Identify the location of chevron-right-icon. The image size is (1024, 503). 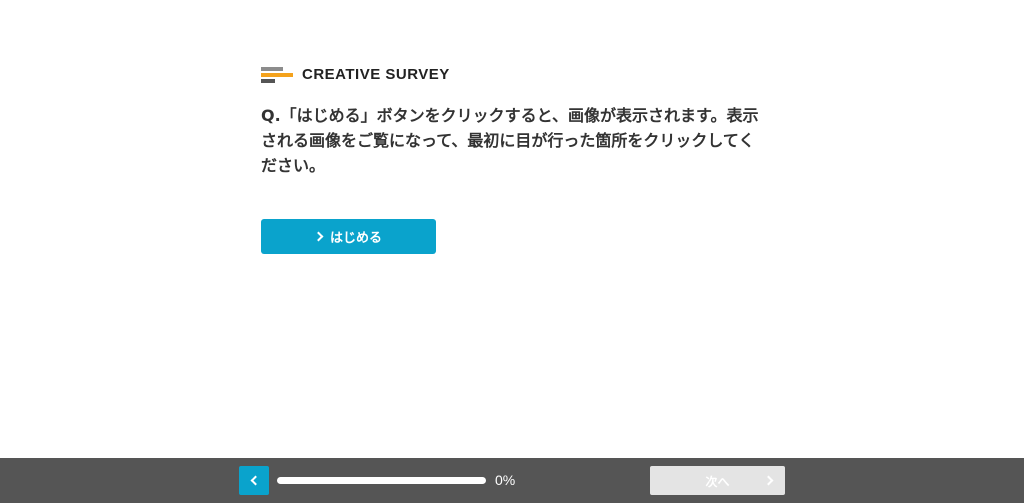
(318, 236).